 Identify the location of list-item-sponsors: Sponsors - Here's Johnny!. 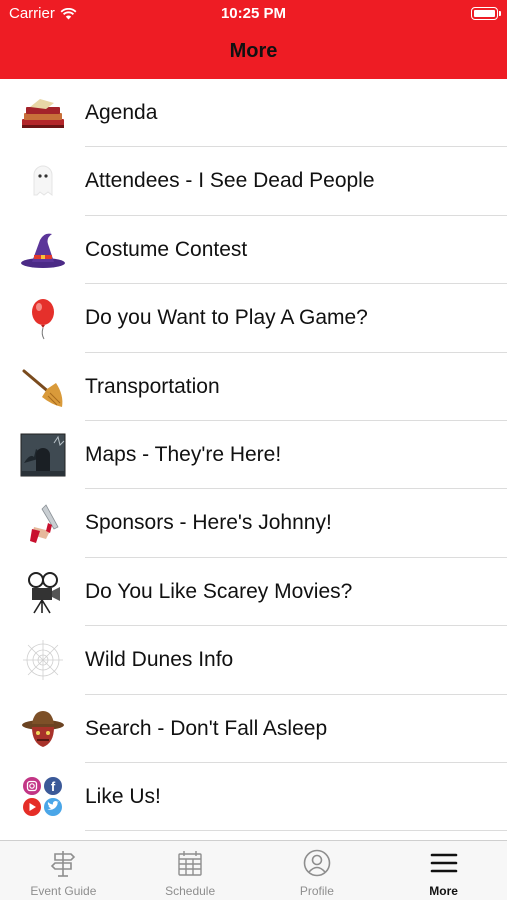
(253, 523).